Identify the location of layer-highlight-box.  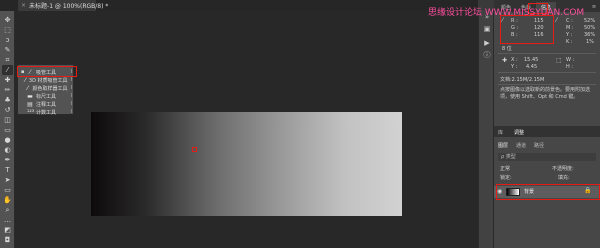
(548, 192).